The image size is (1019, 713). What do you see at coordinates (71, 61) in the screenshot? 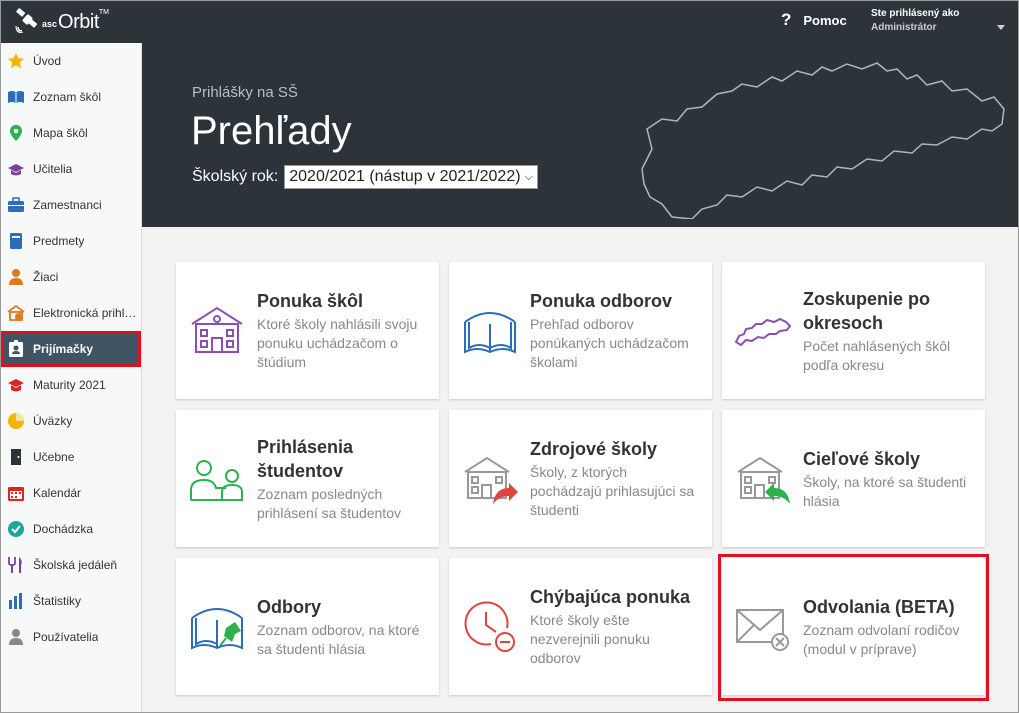
I see `sidebar-item-uvod: Úvod` at bounding box center [71, 61].